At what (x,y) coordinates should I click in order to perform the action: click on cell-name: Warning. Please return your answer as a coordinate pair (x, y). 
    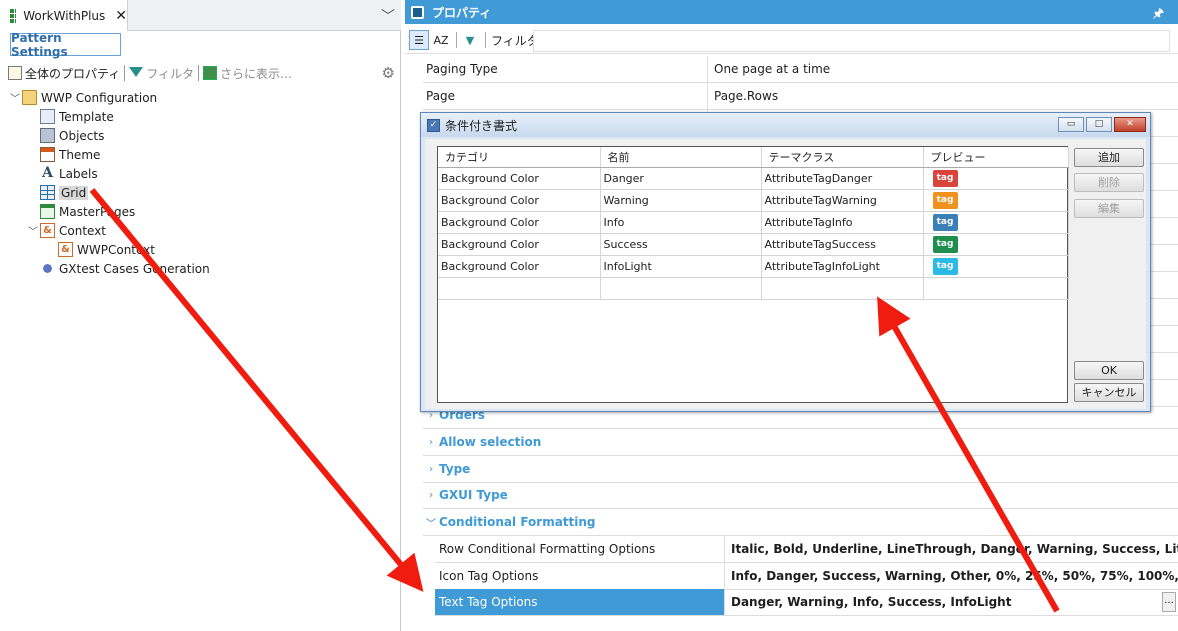
    Looking at the image, I should click on (681, 200).